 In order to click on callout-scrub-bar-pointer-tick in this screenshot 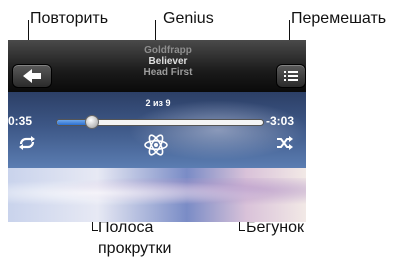, I will do `click(95, 230)`.